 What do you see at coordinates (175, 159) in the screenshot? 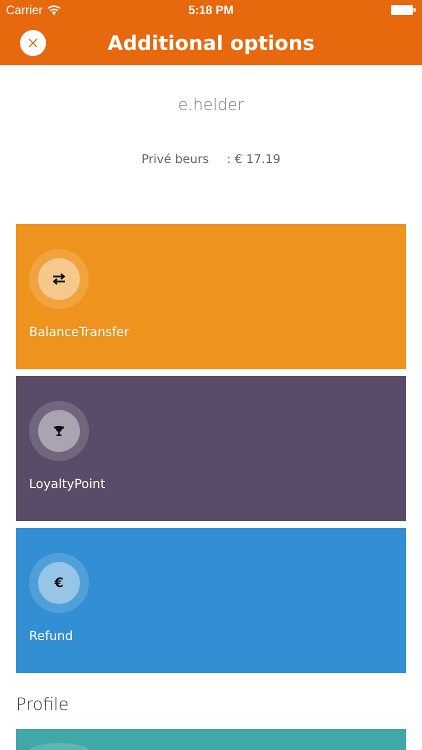
I see `balance-label: Privé beurs` at bounding box center [175, 159].